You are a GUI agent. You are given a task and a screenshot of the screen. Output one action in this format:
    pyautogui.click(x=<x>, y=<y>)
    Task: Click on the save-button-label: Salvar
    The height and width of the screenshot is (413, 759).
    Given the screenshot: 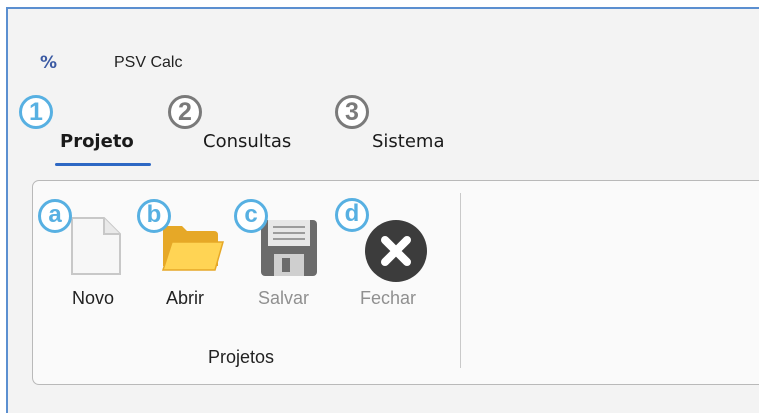 What is the action you would take?
    pyautogui.click(x=284, y=298)
    